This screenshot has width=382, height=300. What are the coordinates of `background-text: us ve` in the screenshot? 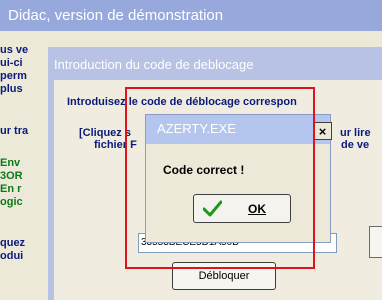 It's located at (14, 50).